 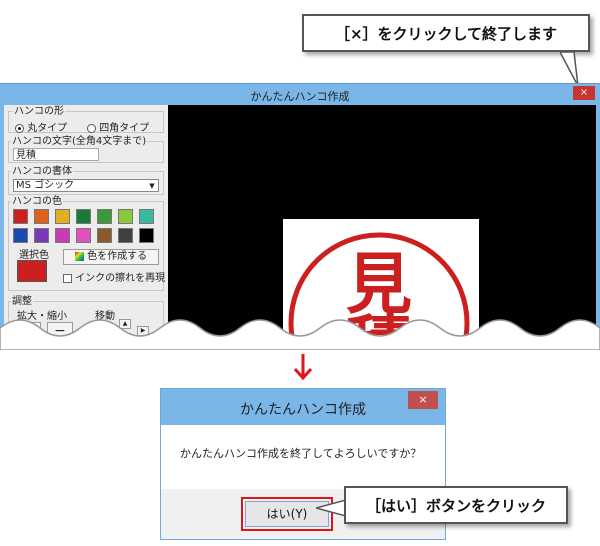 I want to click on callout-text: ［×］をクリックして終了します, so click(x=446, y=33).